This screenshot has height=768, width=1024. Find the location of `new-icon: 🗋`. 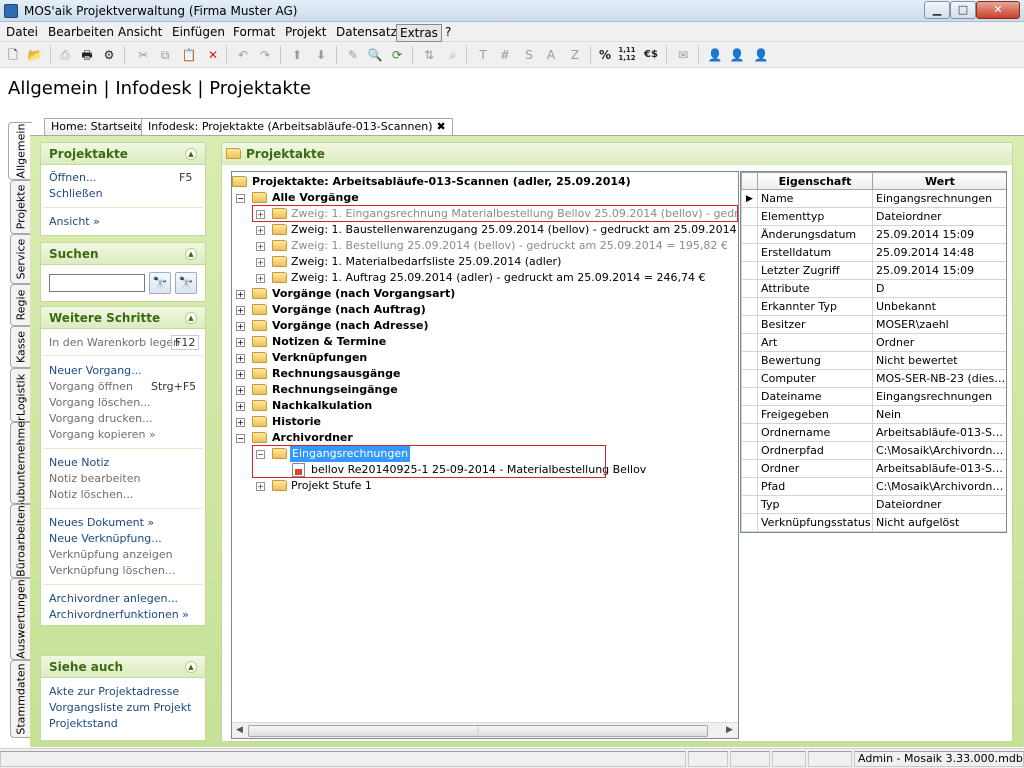

new-icon: 🗋 is located at coordinates (13, 55).